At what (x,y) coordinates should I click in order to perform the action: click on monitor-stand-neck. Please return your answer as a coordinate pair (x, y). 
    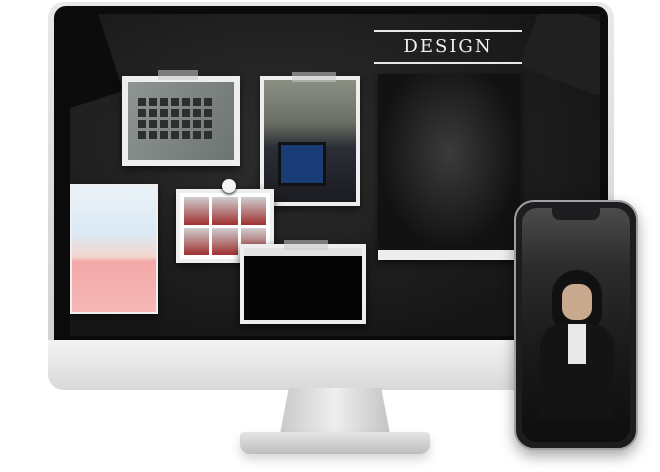
    Looking at the image, I should click on (335, 411).